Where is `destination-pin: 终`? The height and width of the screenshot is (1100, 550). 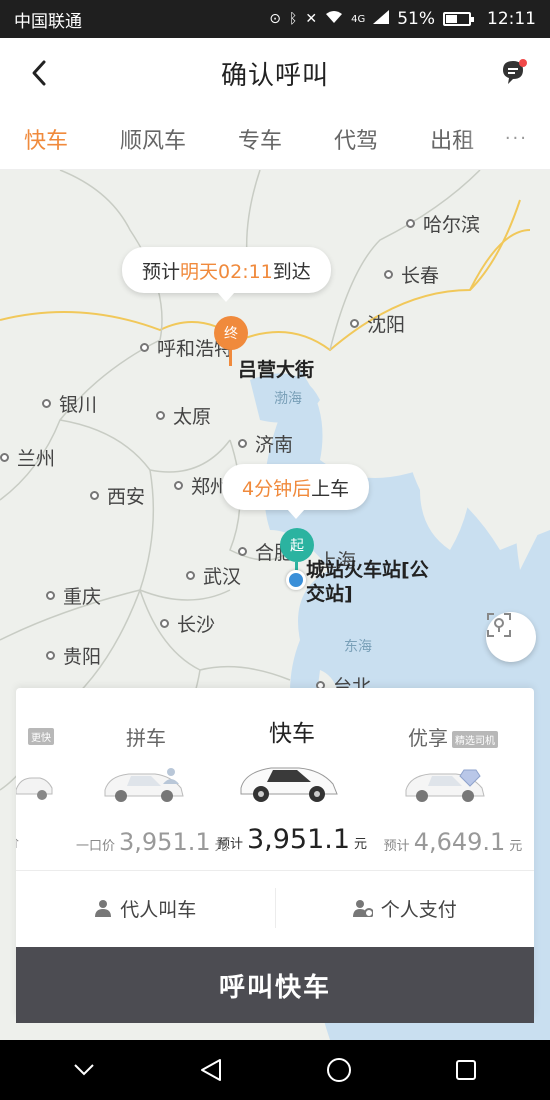 destination-pin: 终 is located at coordinates (231, 333).